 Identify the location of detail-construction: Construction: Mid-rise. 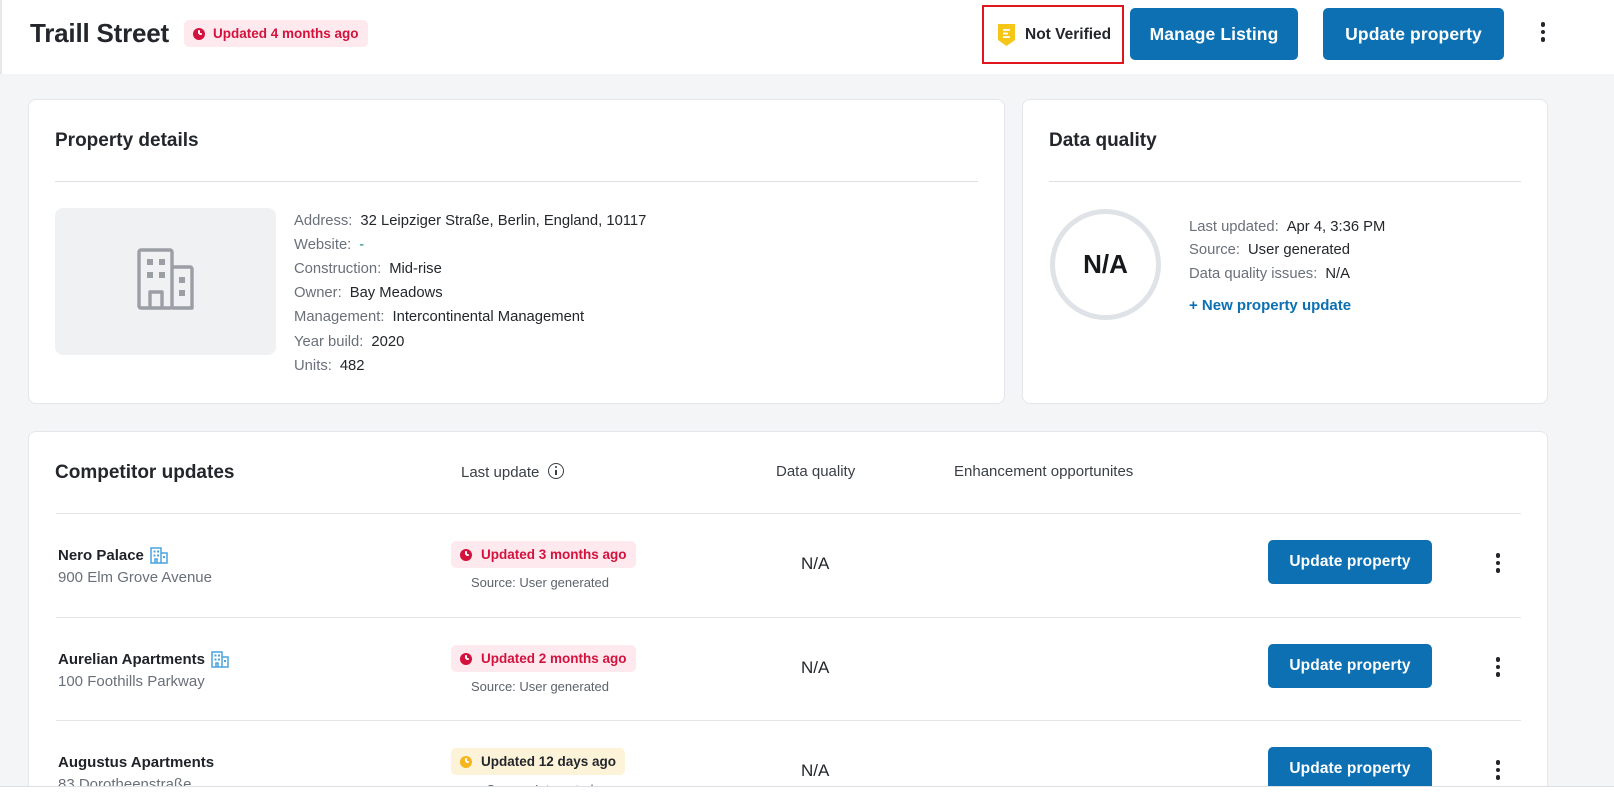
(368, 269).